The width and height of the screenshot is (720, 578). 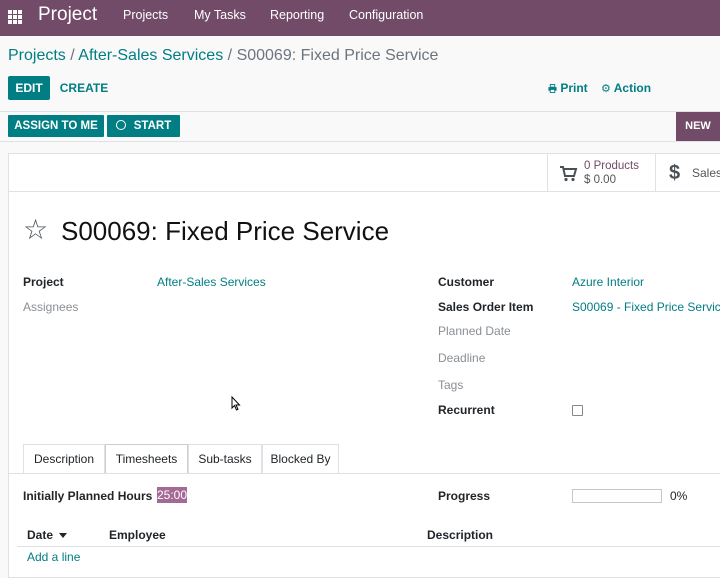 What do you see at coordinates (464, 496) in the screenshot?
I see `progress-label: Progress` at bounding box center [464, 496].